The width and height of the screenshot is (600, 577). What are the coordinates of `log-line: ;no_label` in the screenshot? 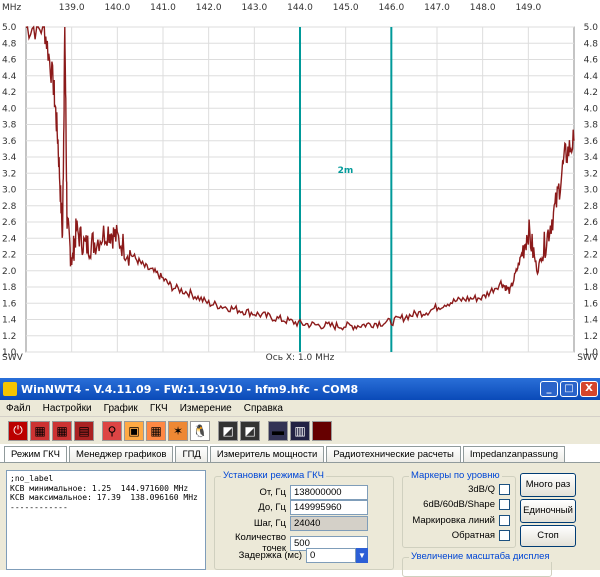 It's located at (32, 478).